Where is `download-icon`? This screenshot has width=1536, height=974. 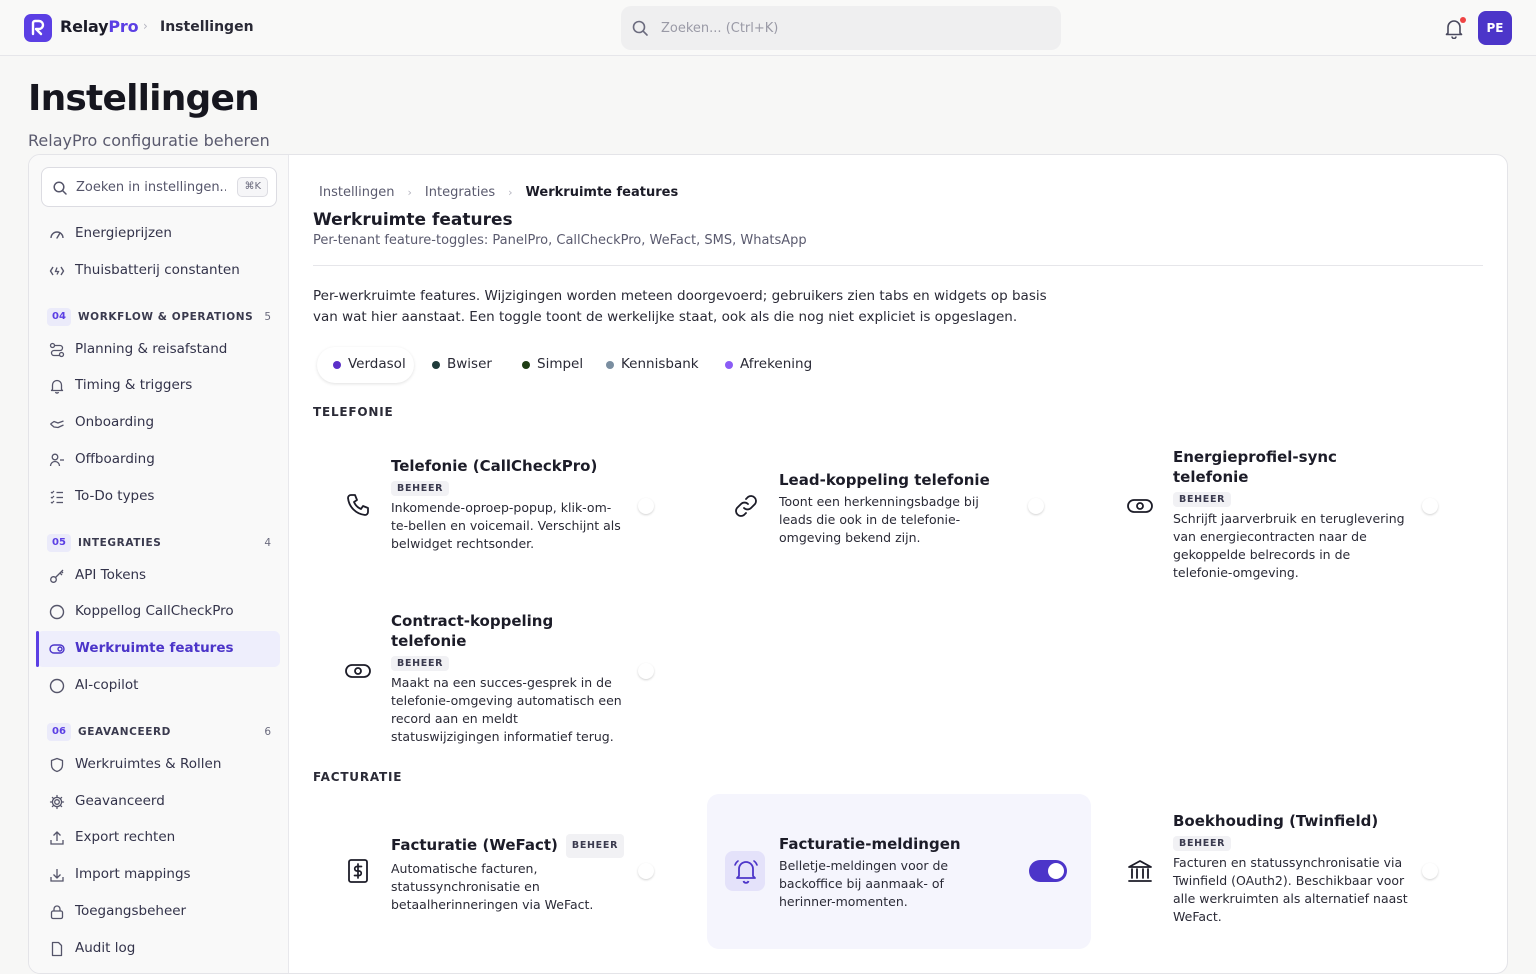
download-icon is located at coordinates (57, 875).